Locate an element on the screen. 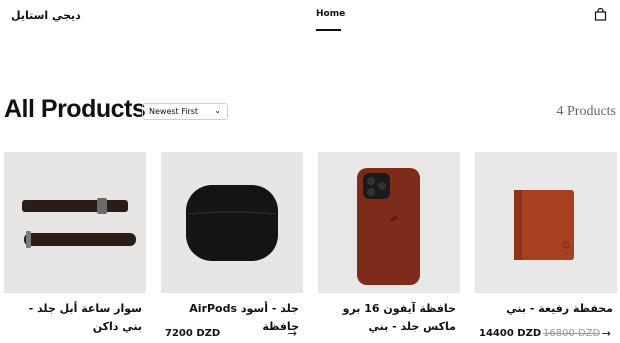 Image resolution: width=620 pixels, height=343 pixels. chevron-down-icon: ⌄ is located at coordinates (217, 110).